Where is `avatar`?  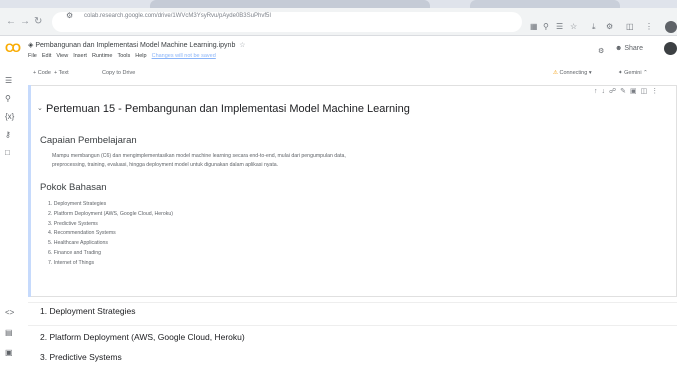
avatar is located at coordinates (671, 27).